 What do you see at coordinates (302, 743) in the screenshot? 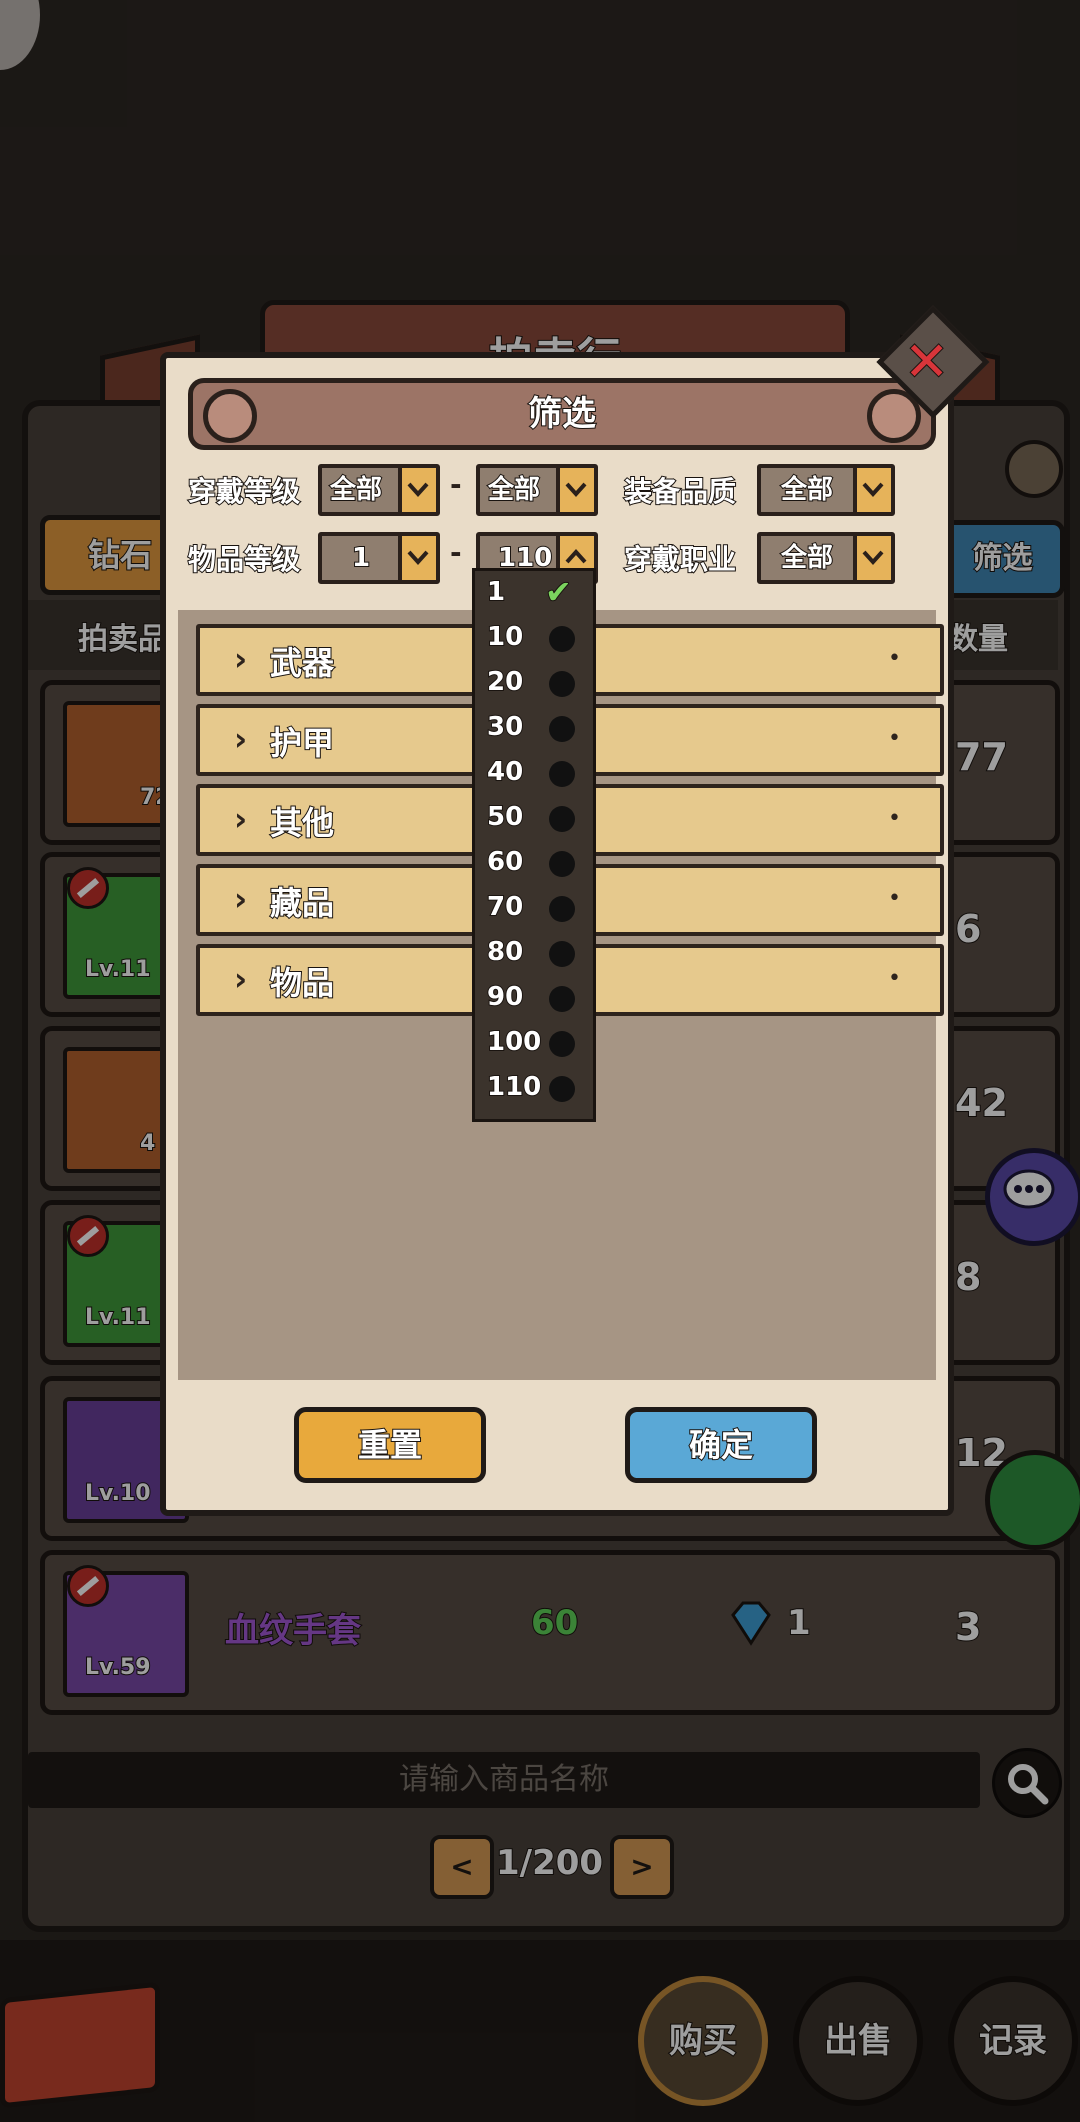
I see `category-label: 护甲` at bounding box center [302, 743].